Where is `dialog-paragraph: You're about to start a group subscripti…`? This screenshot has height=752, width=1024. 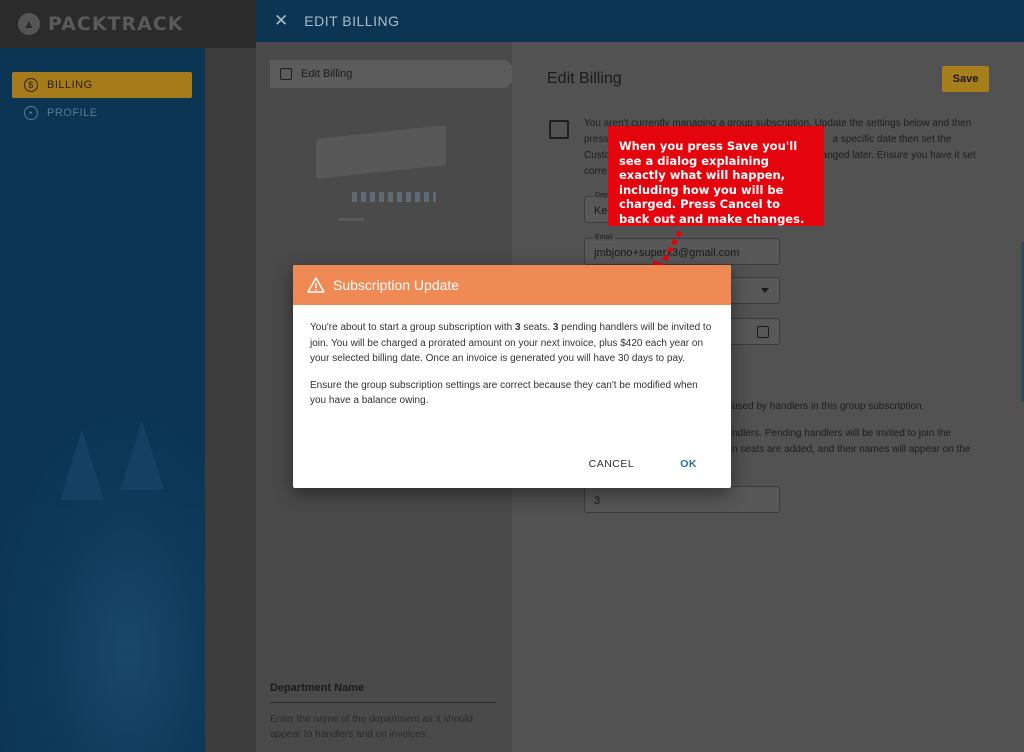
dialog-paragraph: You're about to start a group subscripti… is located at coordinates (511, 343).